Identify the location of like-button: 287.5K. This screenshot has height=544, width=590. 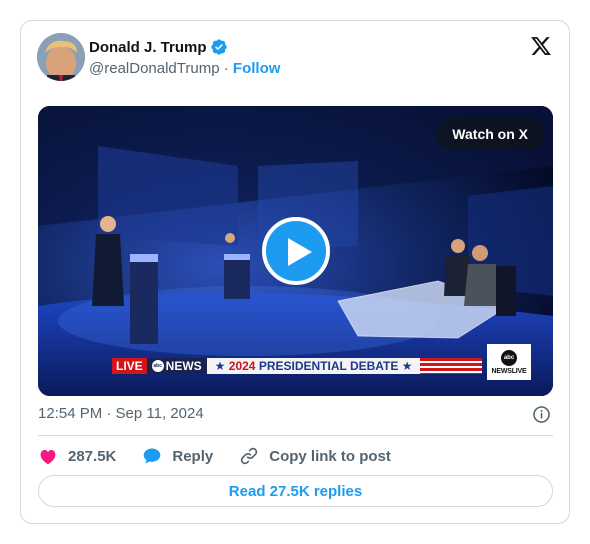
(77, 456).